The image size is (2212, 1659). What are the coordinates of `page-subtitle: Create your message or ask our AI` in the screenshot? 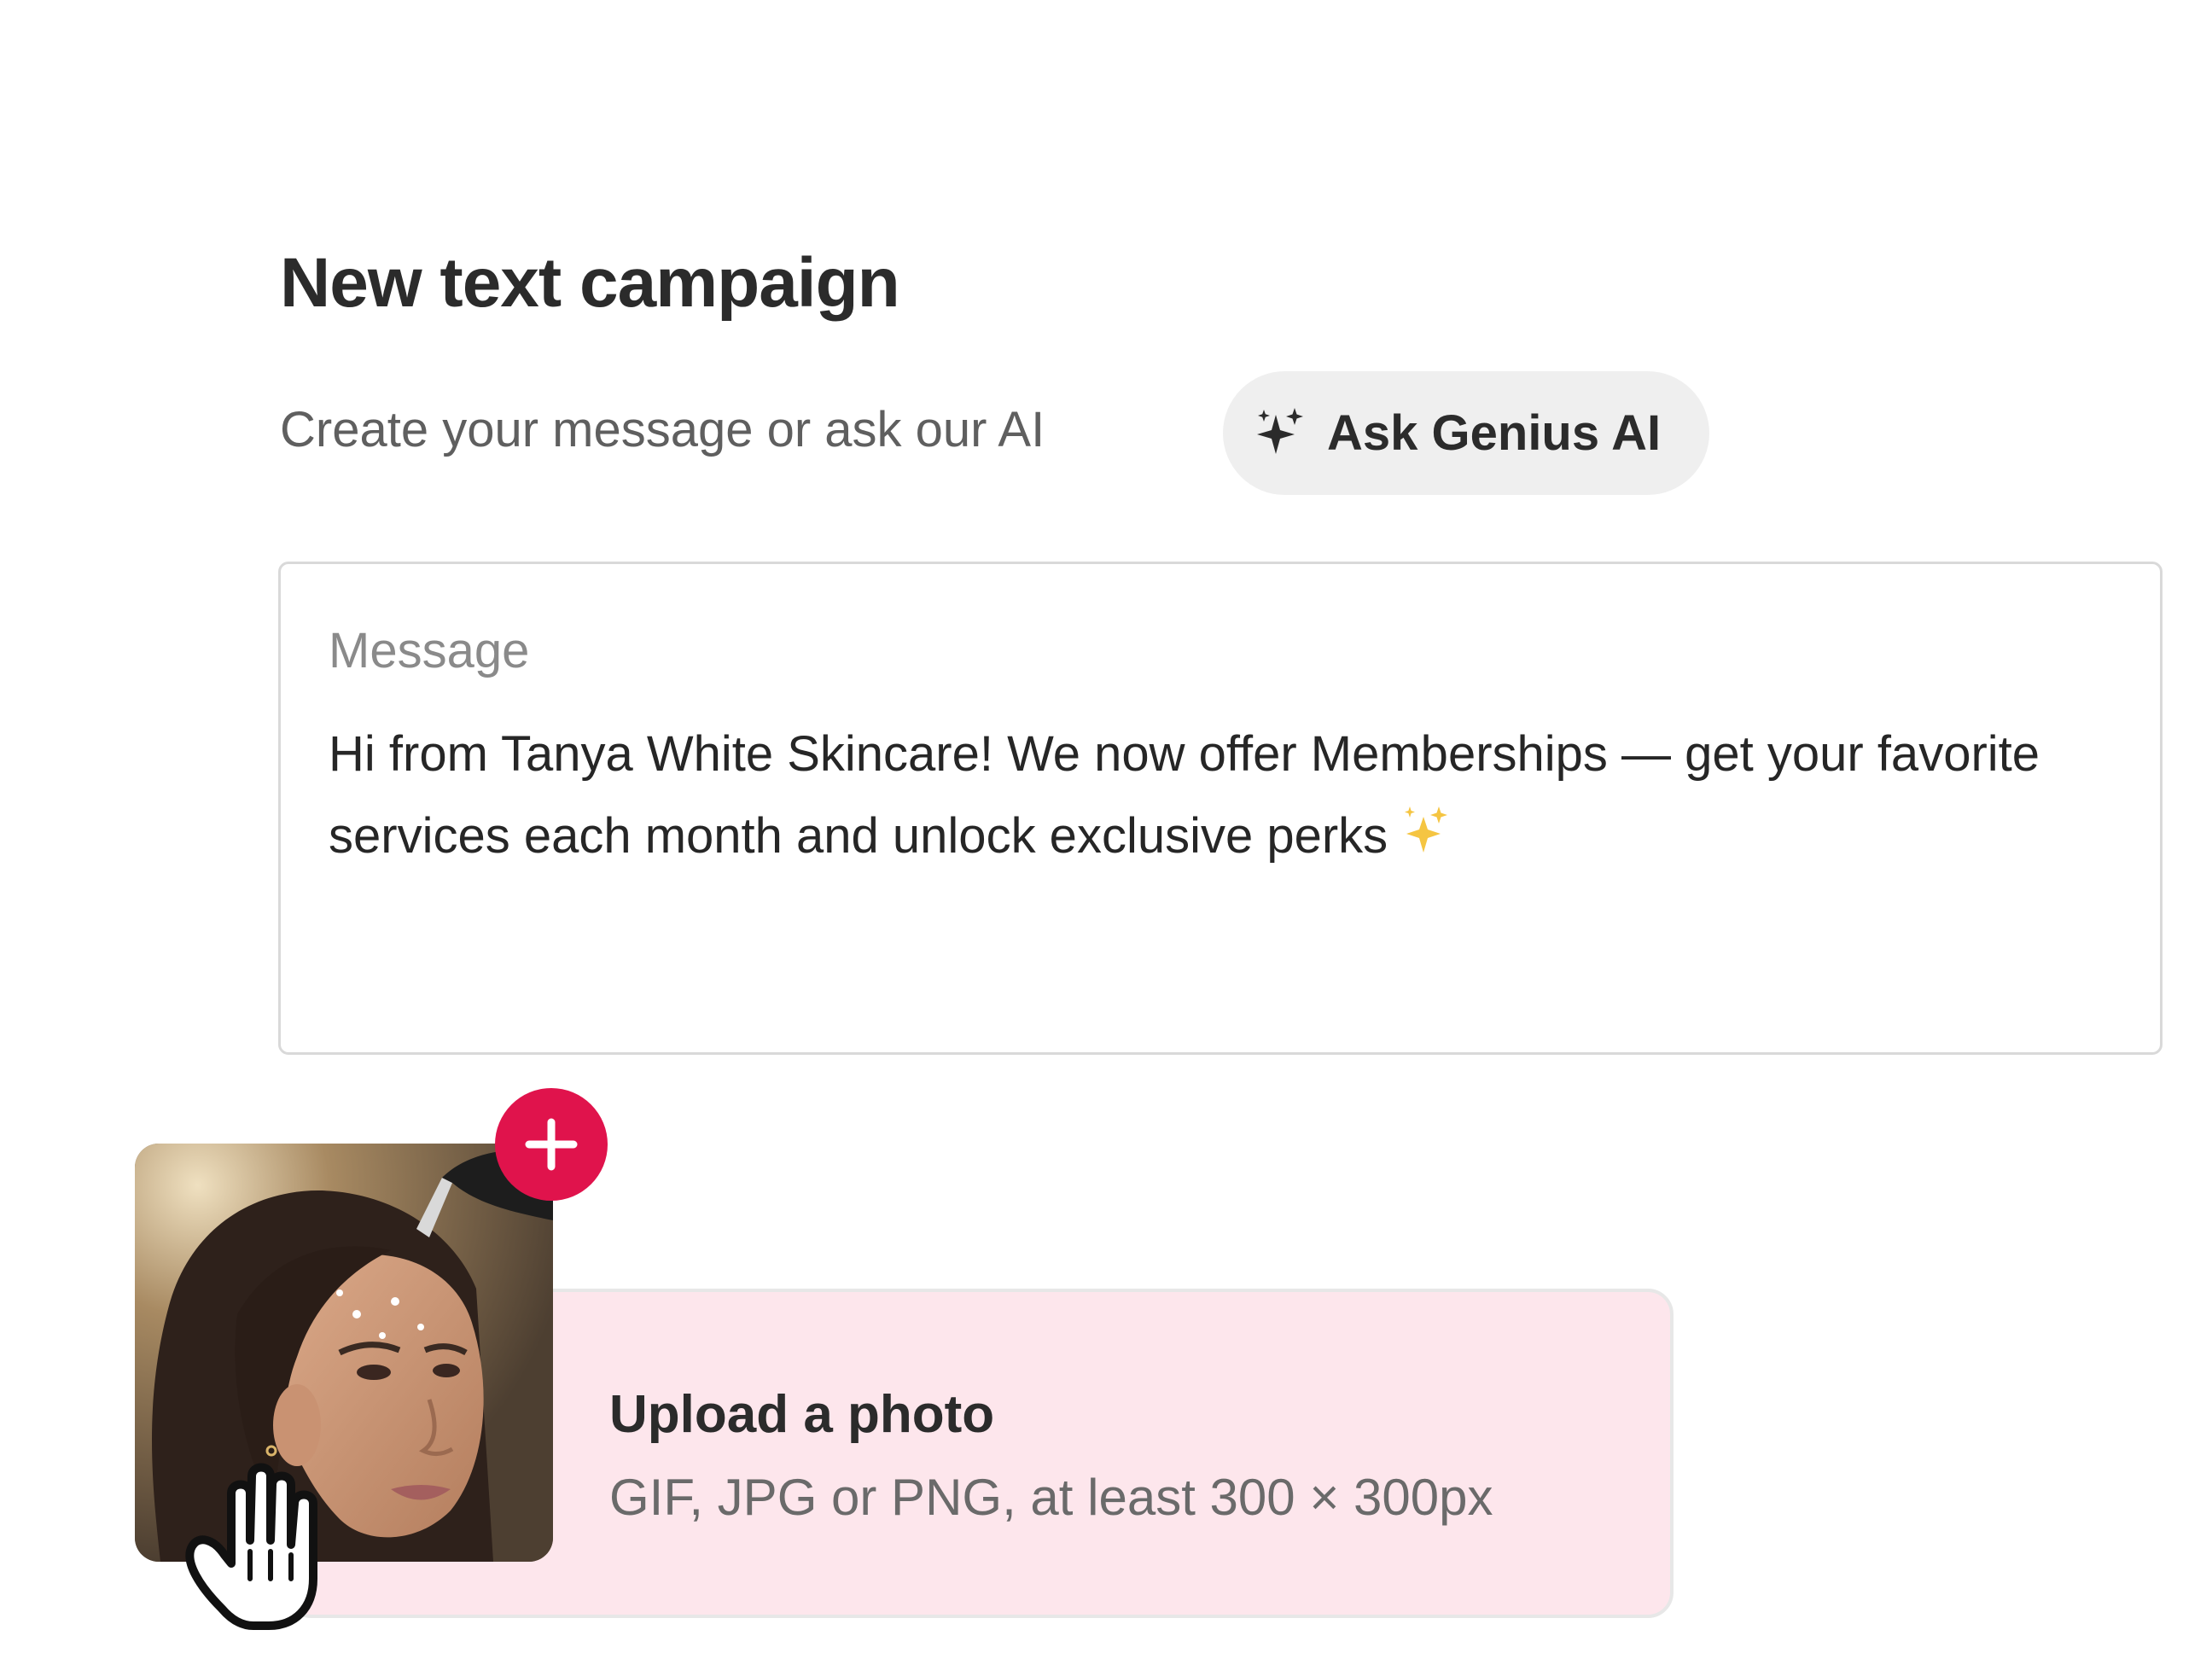 It's located at (662, 429).